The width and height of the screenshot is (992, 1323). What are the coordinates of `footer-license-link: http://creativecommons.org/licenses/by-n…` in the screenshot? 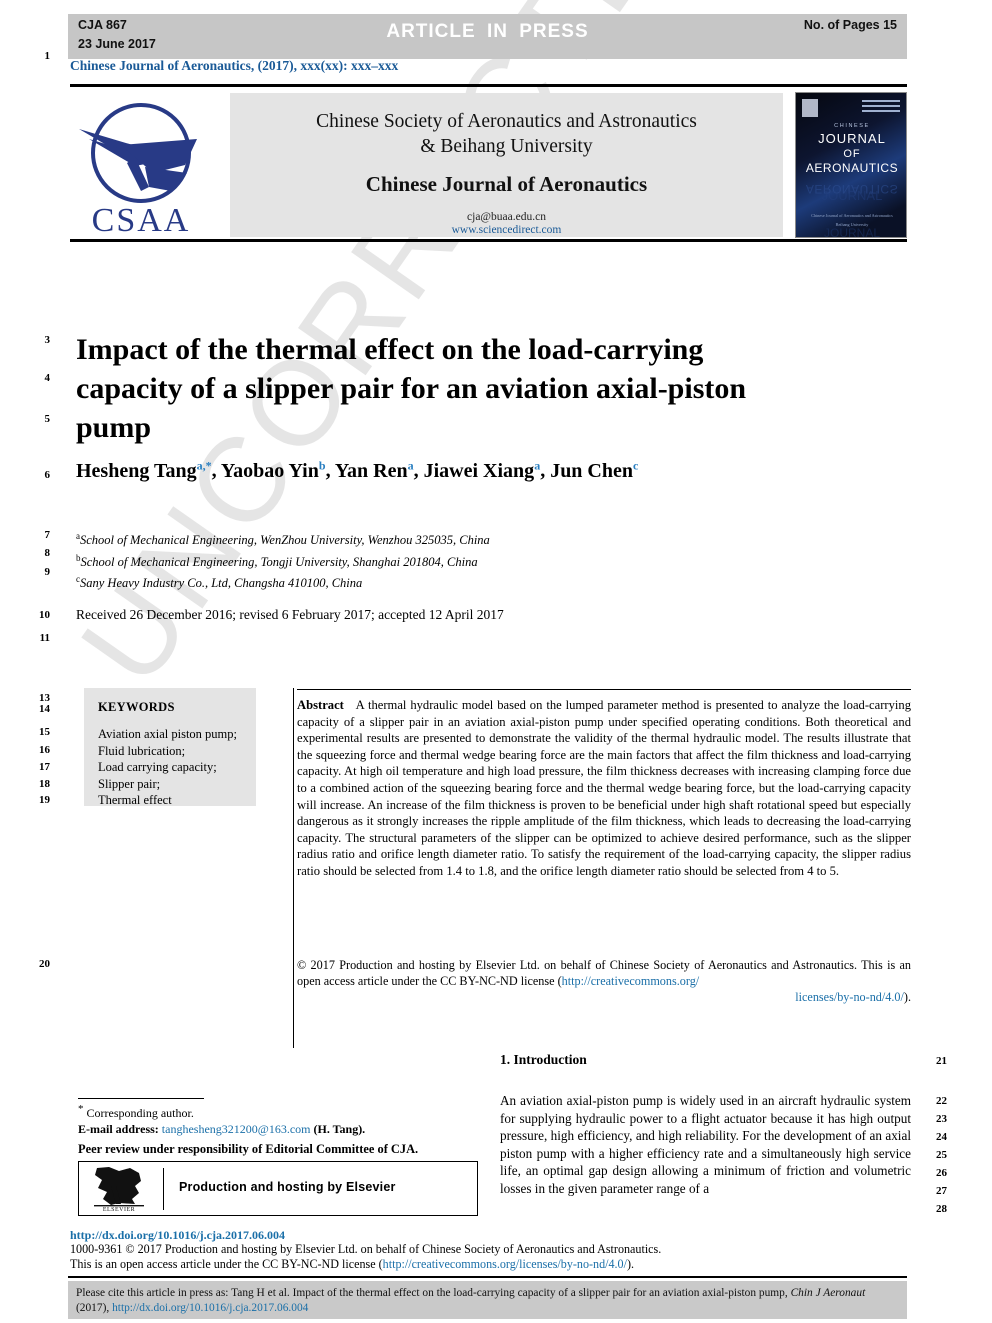 It's located at (505, 1264).